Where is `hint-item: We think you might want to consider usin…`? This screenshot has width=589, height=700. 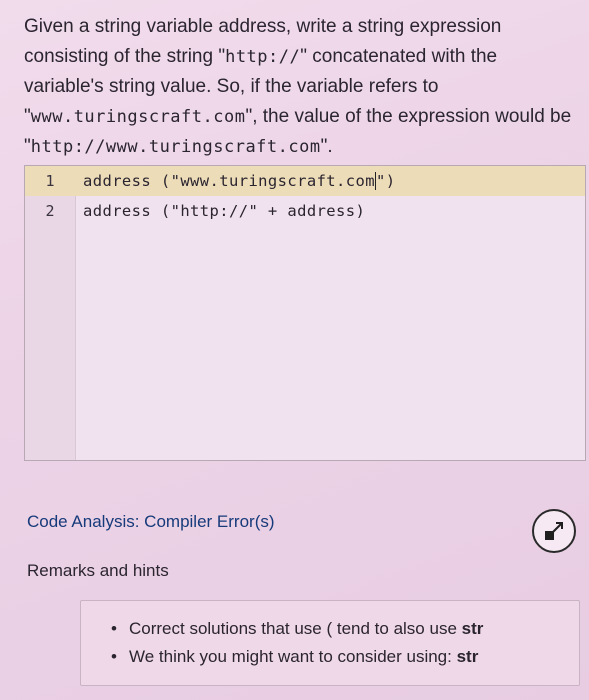
hint-item: We think you might want to consider usin… is located at coordinates (297, 657).